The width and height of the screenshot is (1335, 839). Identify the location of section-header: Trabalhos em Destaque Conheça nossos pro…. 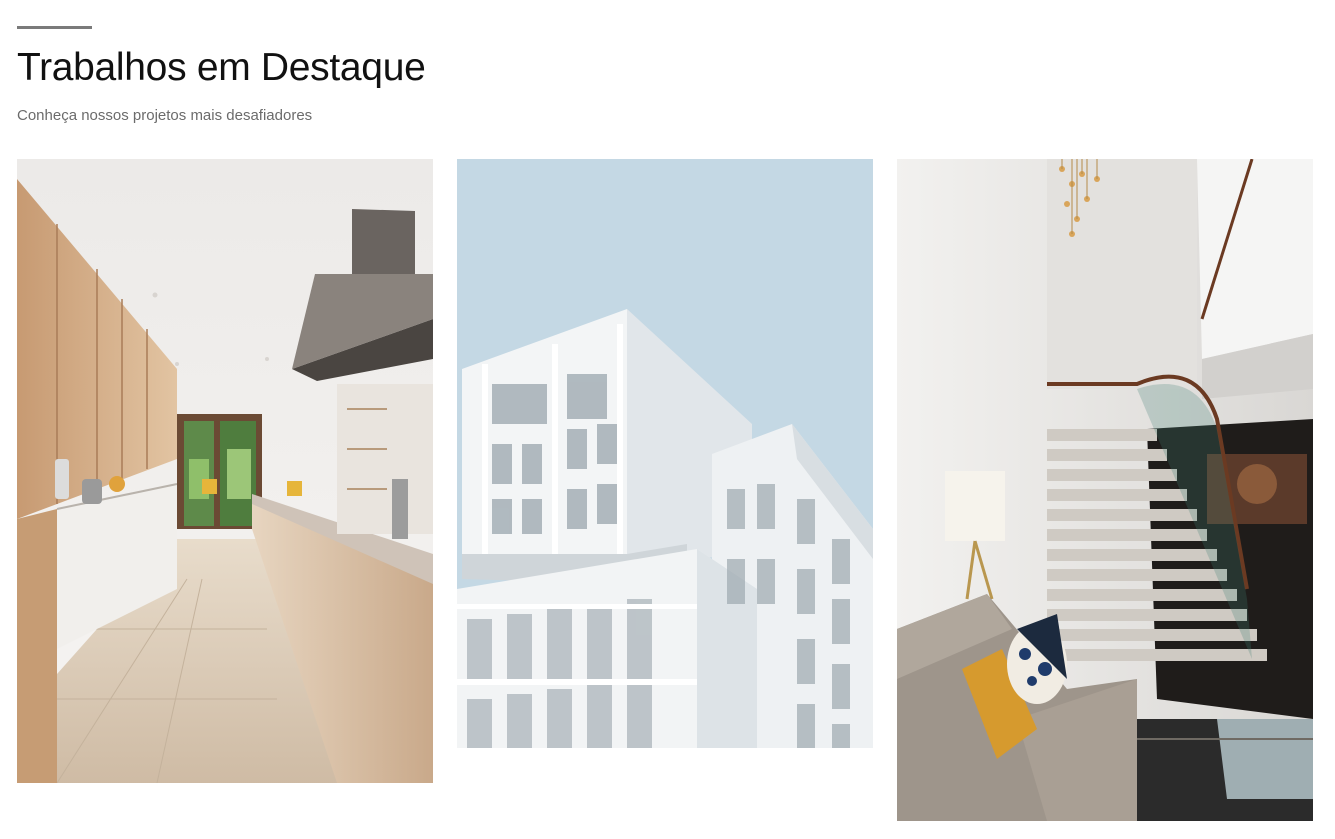
(221, 75).